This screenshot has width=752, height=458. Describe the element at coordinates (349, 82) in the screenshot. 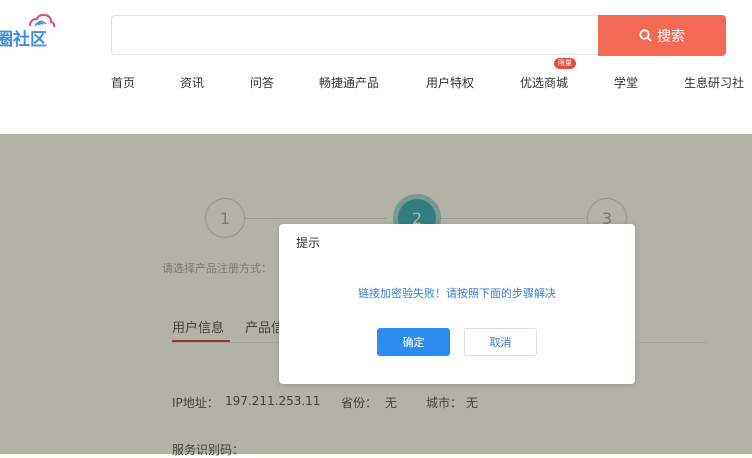

I see `nav-item-products: 畅捷通产品` at that location.